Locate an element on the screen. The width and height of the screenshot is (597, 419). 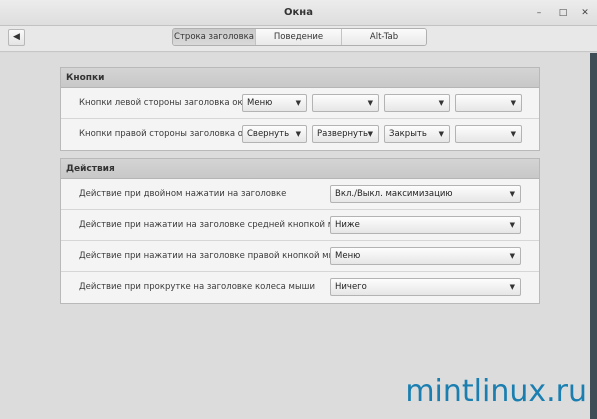
left-buttons-label: Кнопки левой стороны заголовка окна is located at coordinates (166, 103).